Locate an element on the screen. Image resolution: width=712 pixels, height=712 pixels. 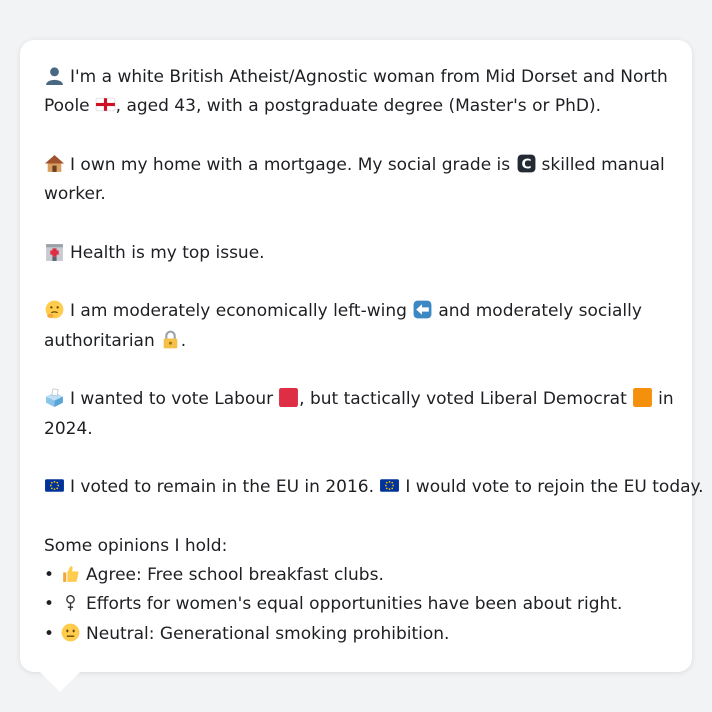
top-issue-text: Health is my top issue. is located at coordinates (167, 252).